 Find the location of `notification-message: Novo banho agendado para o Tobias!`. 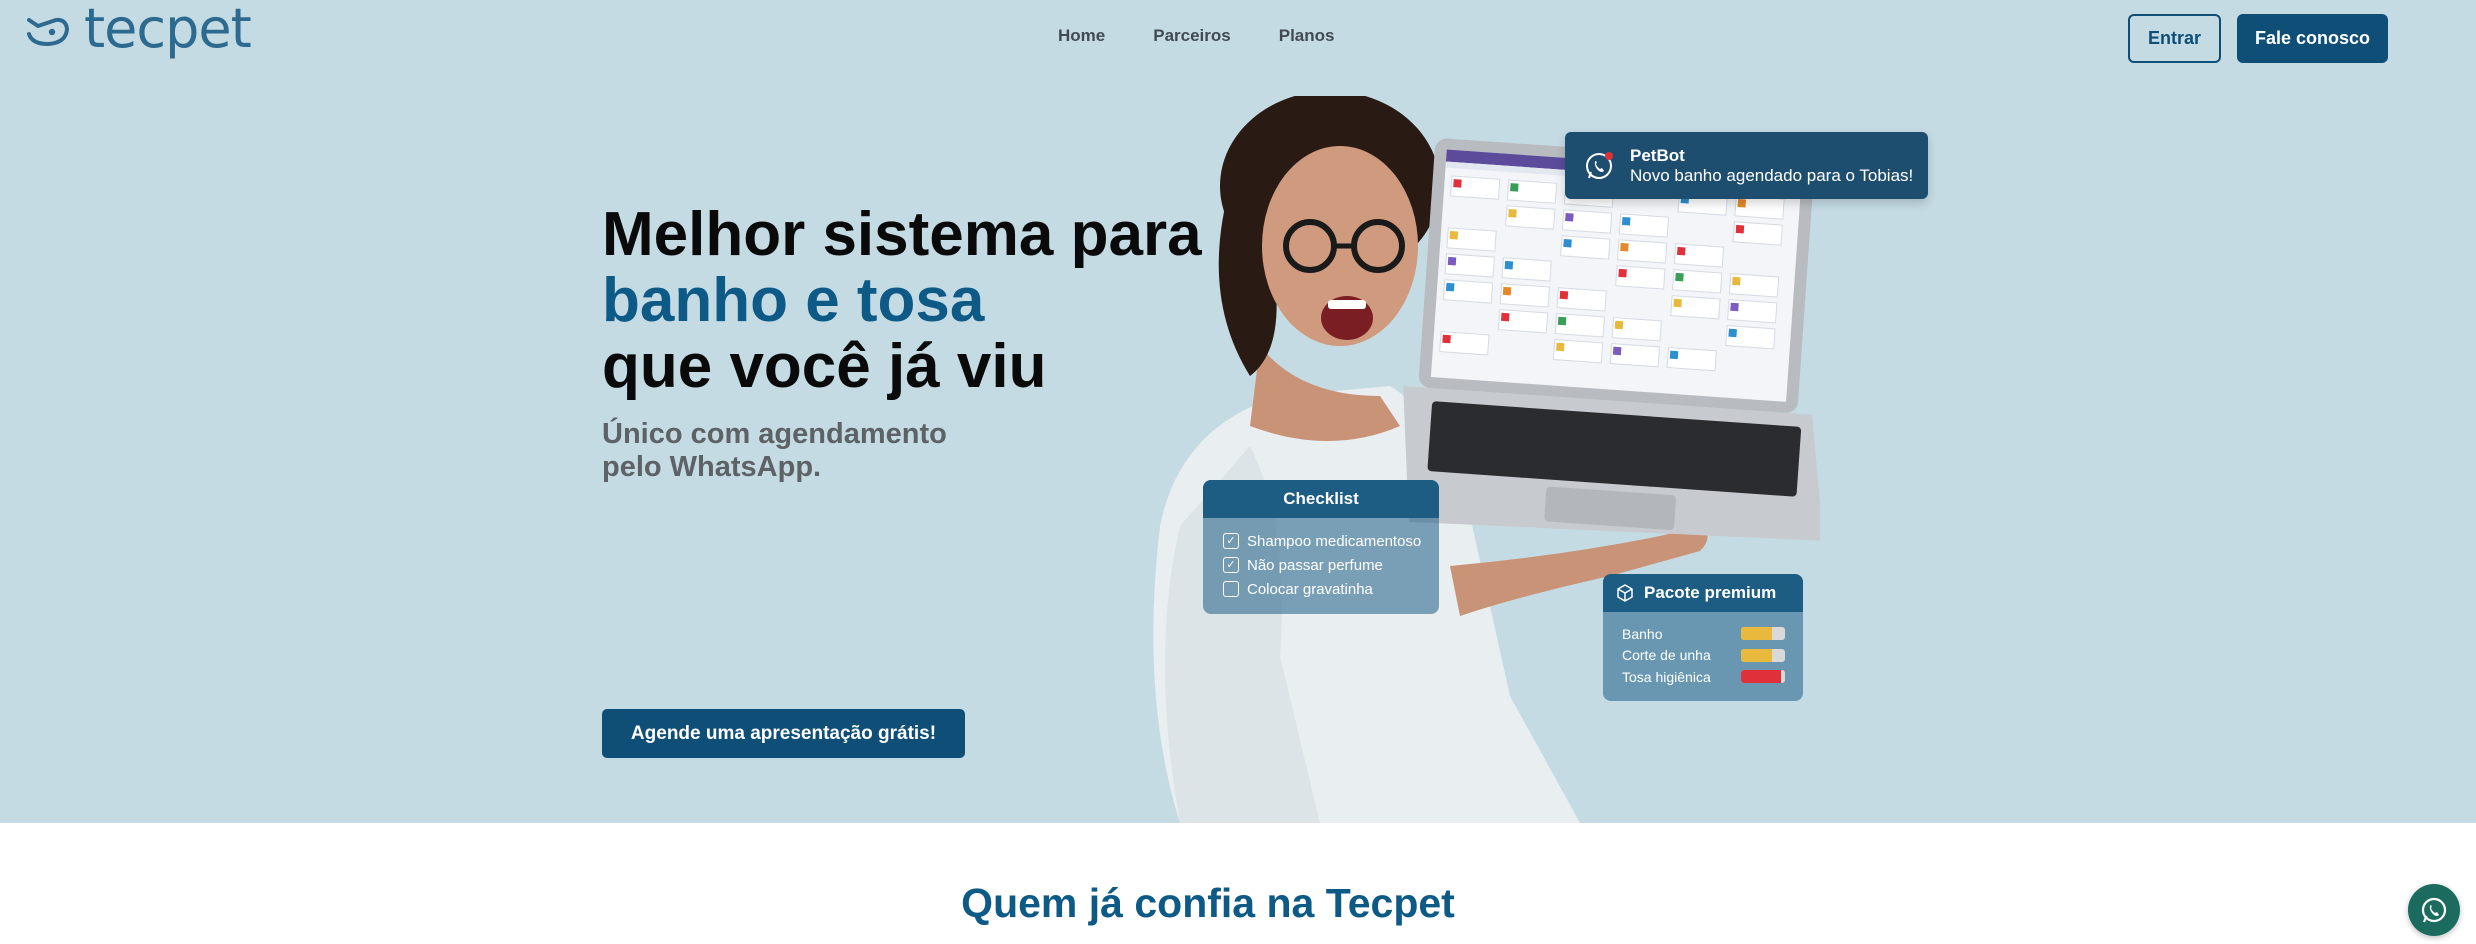

notification-message: Novo banho agendado para o Tobias! is located at coordinates (1772, 175).